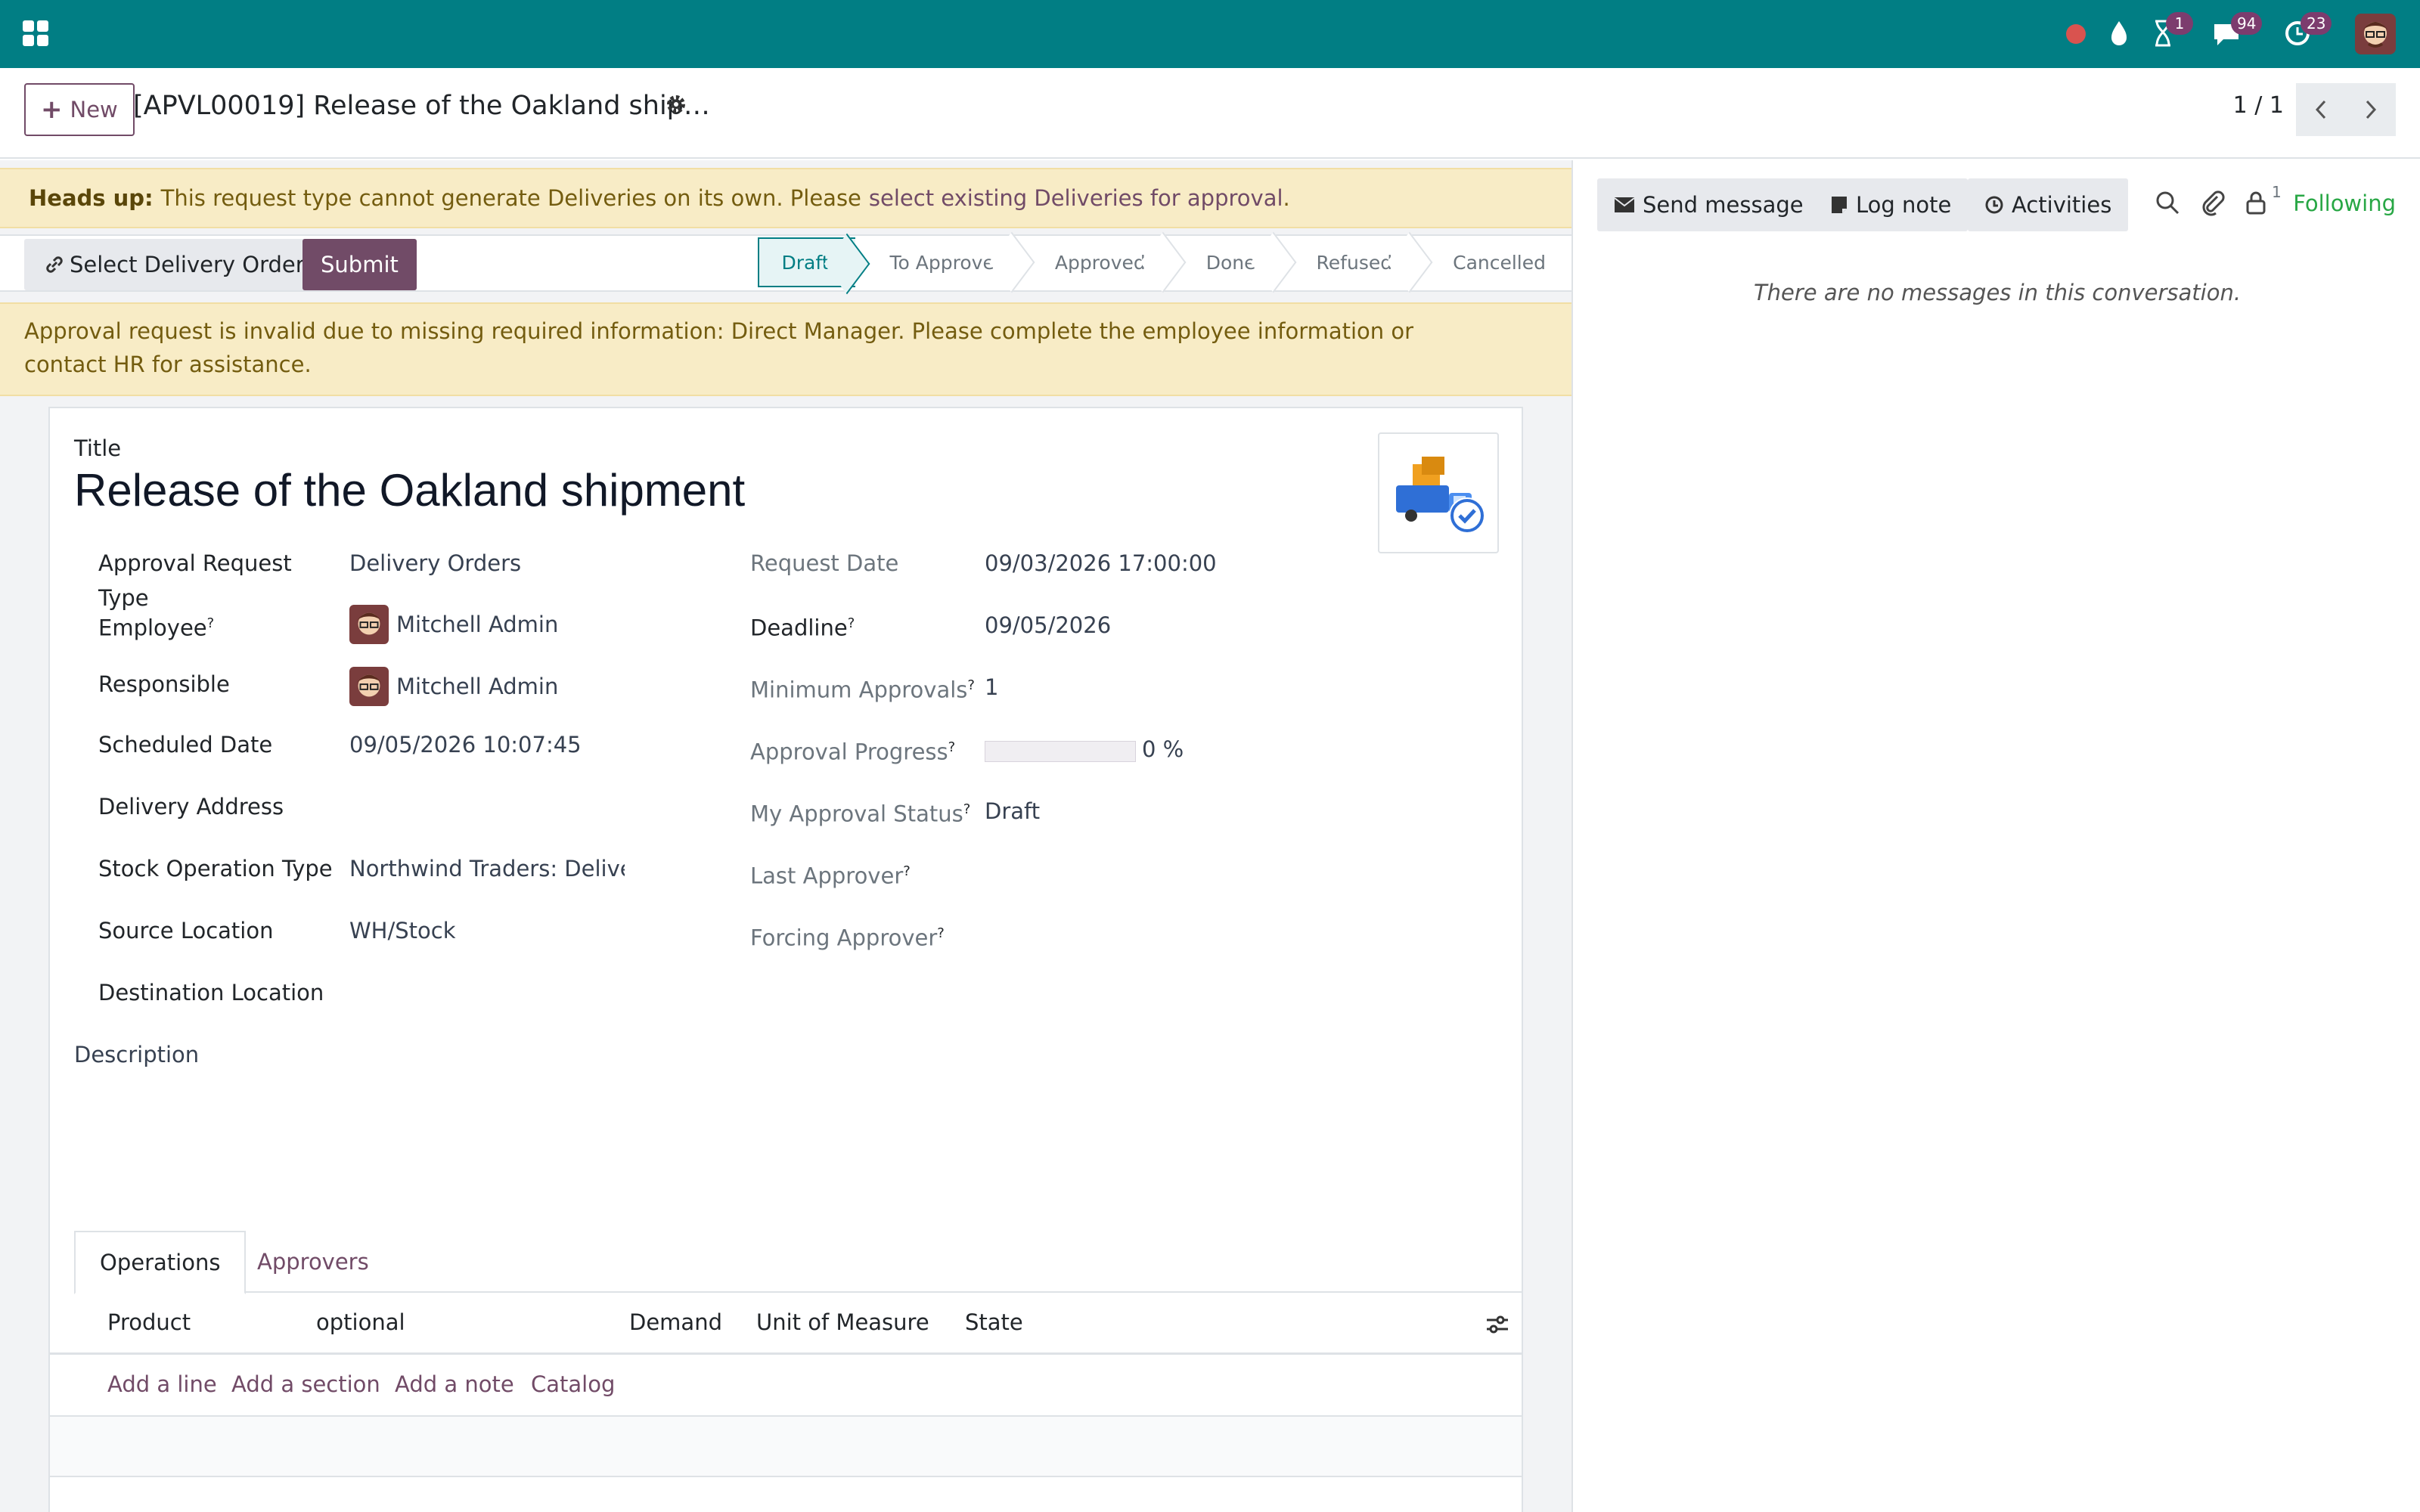 Image resolution: width=2420 pixels, height=1512 pixels. I want to click on minimum-approvals-value: 1, so click(992, 687).